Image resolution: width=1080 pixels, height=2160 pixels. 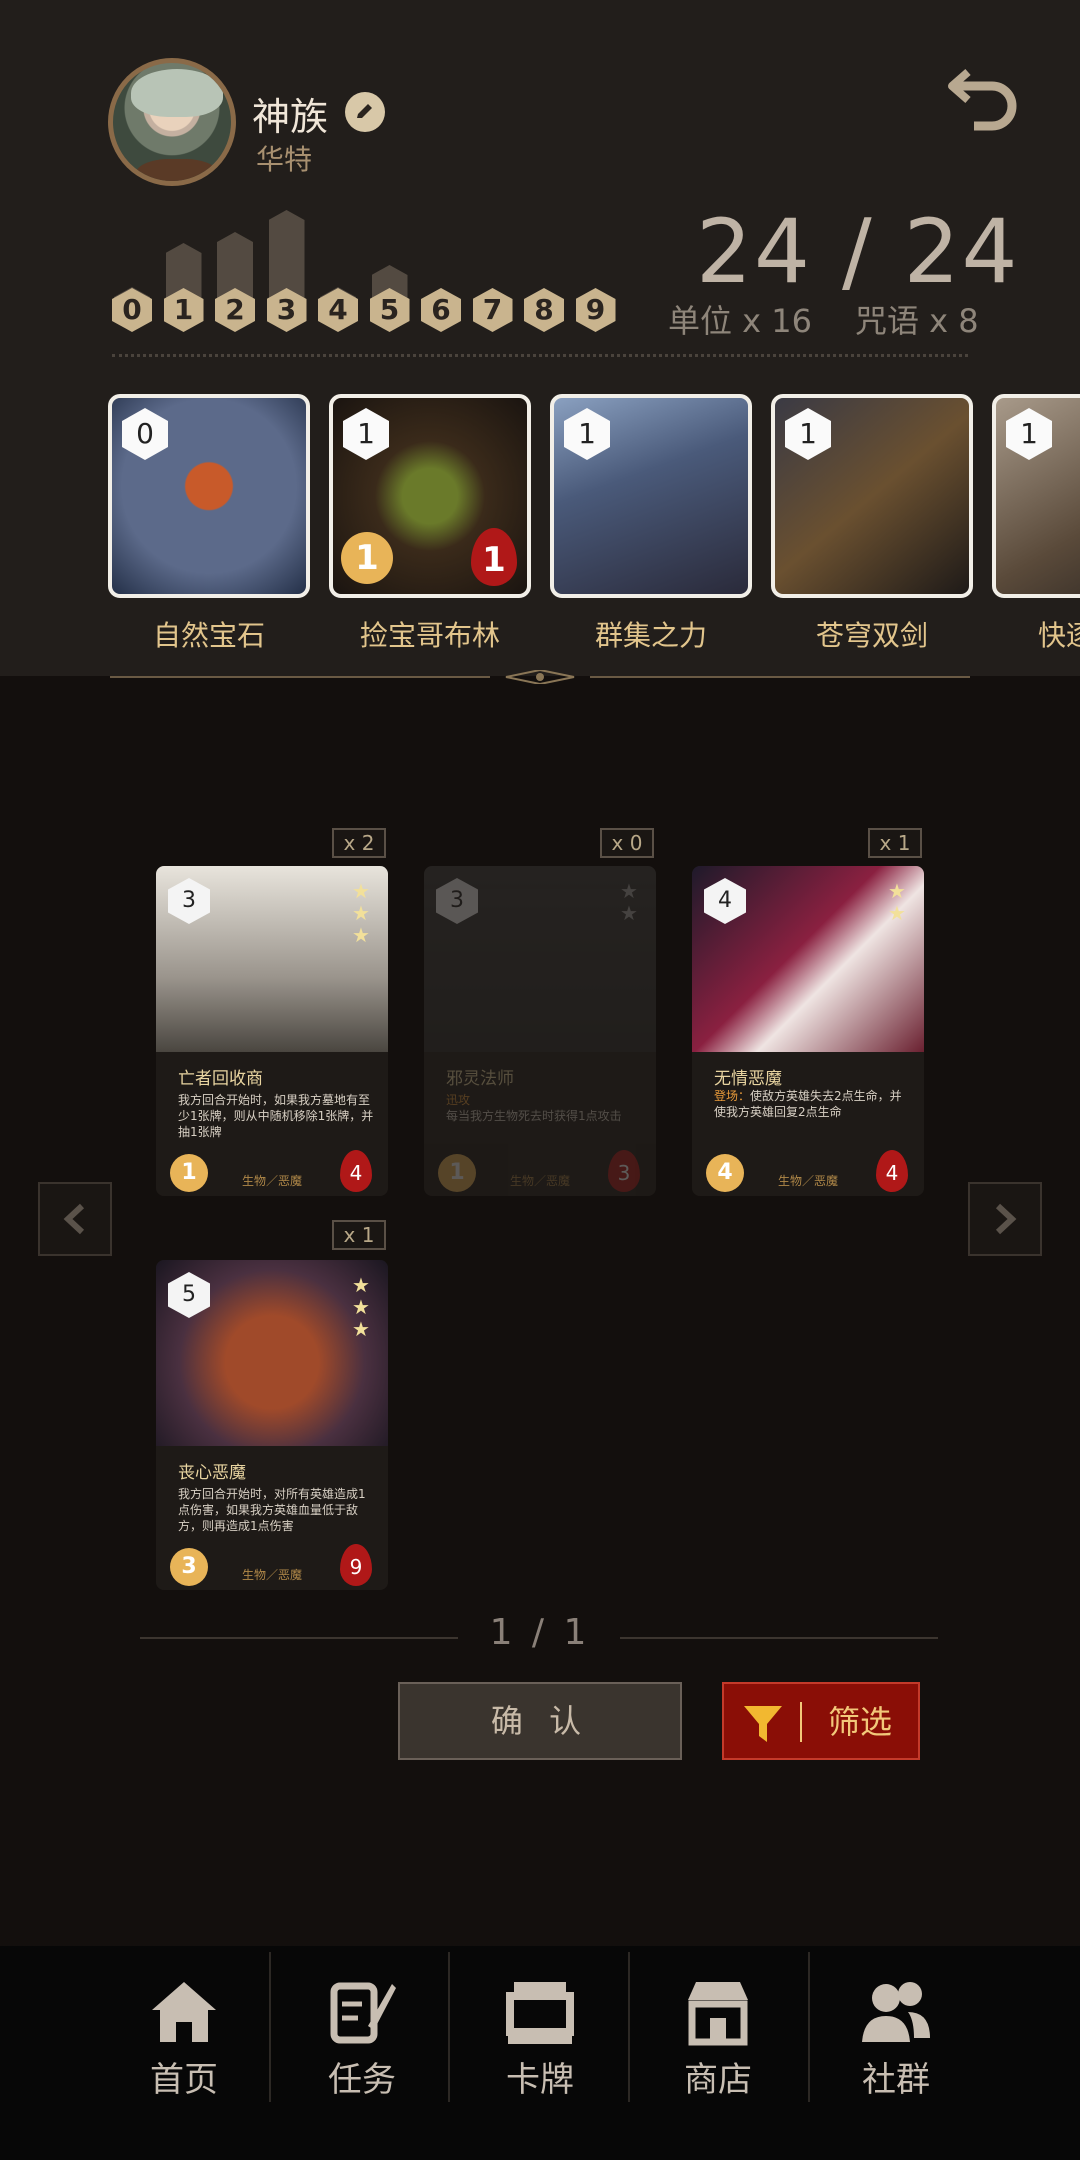 What do you see at coordinates (480, 1079) in the screenshot?
I see `card-name: 邪灵法师` at bounding box center [480, 1079].